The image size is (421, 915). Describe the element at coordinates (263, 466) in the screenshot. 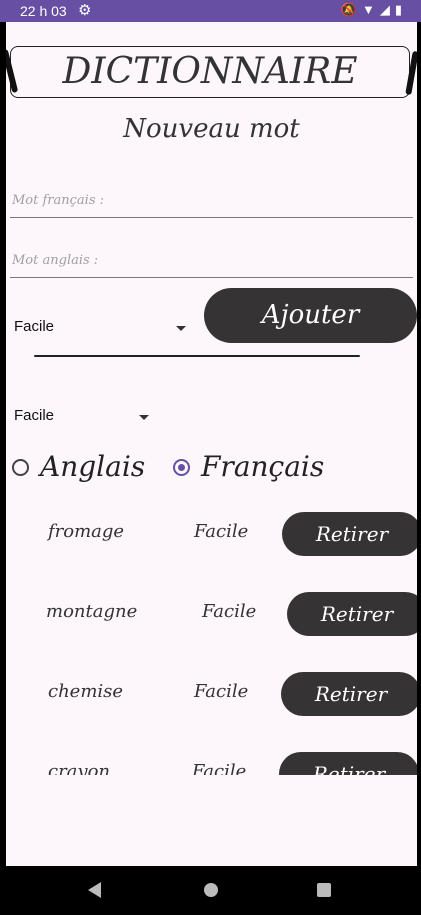

I see `radio-label: Français` at that location.